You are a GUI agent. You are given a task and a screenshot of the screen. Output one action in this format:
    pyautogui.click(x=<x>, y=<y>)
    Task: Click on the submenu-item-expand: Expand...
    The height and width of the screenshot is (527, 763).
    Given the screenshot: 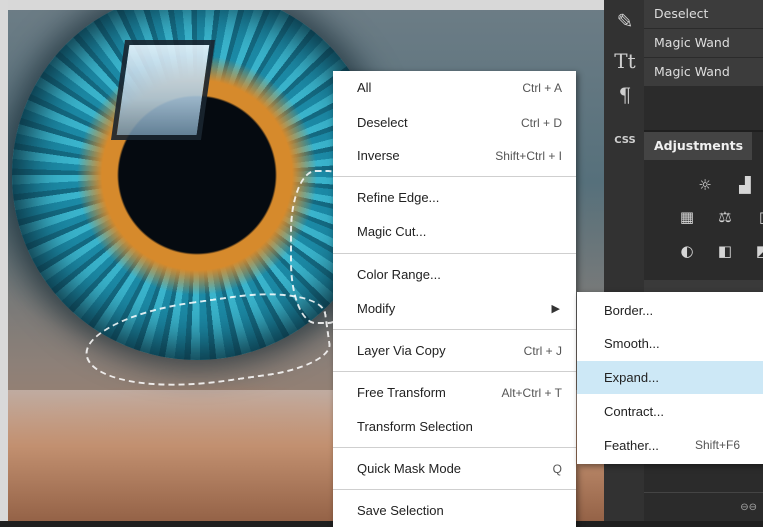 What is the action you would take?
    pyautogui.click(x=670, y=377)
    